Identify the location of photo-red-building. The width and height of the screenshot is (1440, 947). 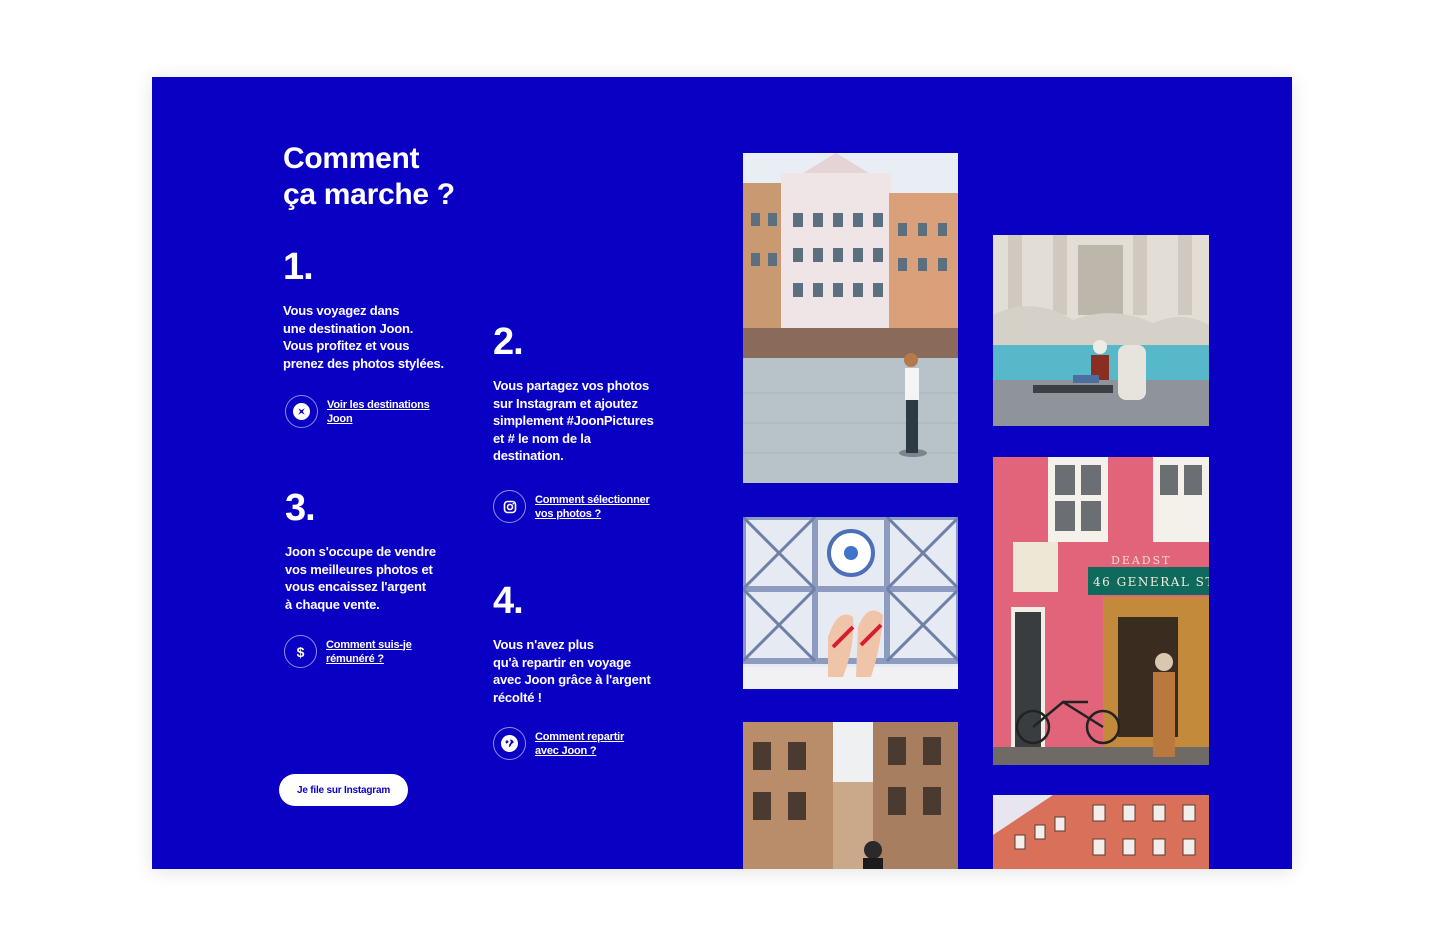
(1101, 832).